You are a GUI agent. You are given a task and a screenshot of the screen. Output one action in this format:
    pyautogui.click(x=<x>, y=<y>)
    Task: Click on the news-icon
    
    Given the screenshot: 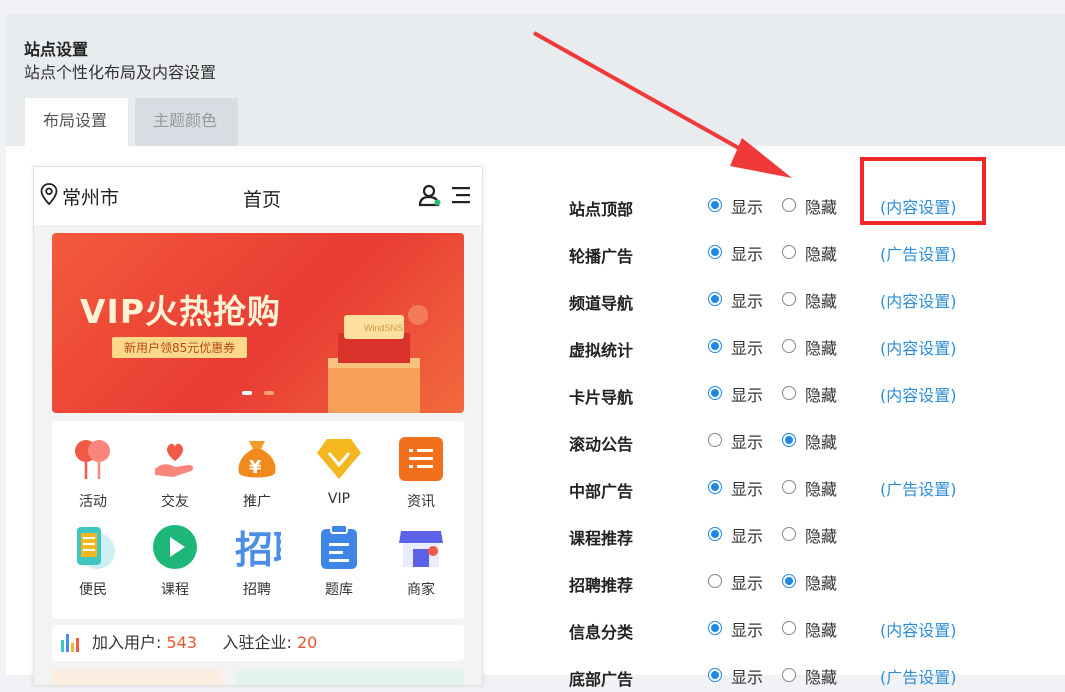 What is the action you would take?
    pyautogui.click(x=421, y=459)
    